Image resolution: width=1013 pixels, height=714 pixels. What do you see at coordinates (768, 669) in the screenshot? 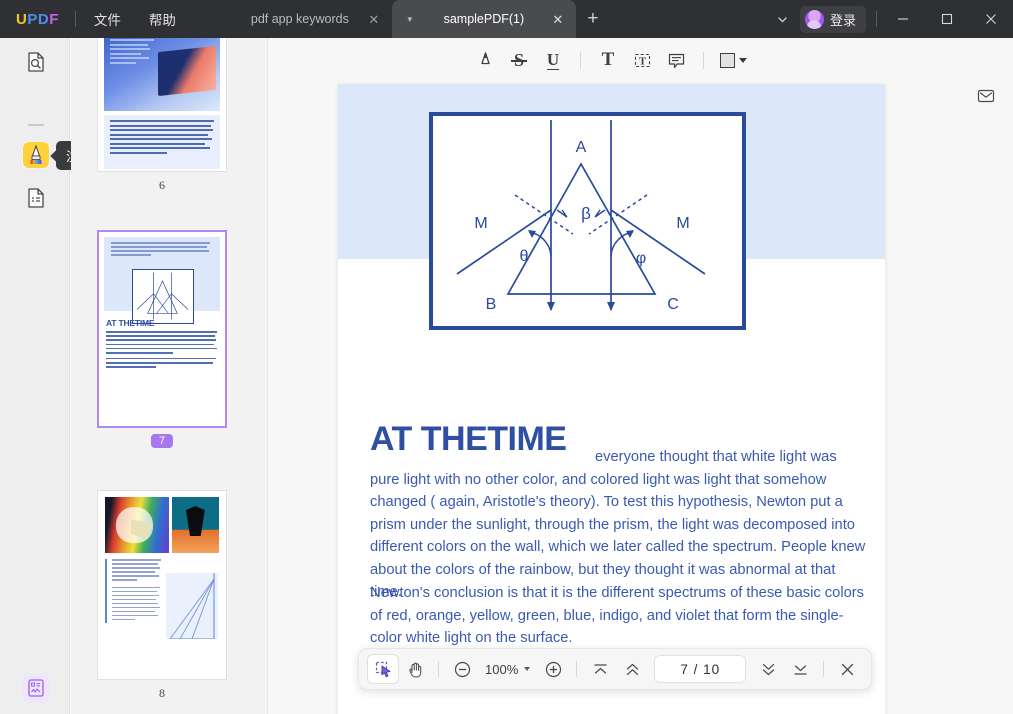
I see `next-page-icon` at bounding box center [768, 669].